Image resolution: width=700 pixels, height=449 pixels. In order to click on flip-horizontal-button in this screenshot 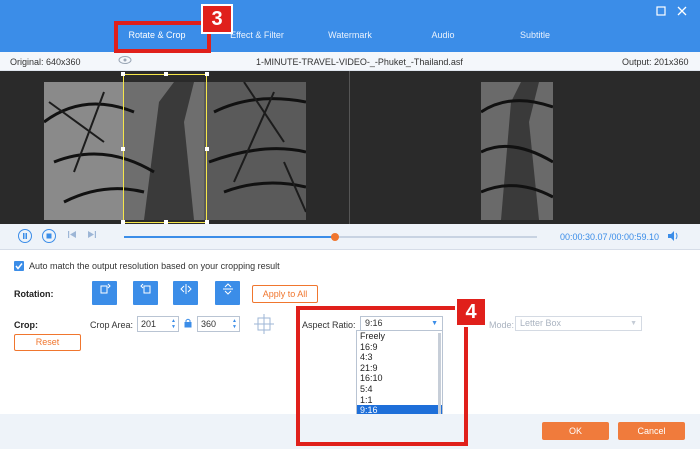, I will do `click(185, 293)`.